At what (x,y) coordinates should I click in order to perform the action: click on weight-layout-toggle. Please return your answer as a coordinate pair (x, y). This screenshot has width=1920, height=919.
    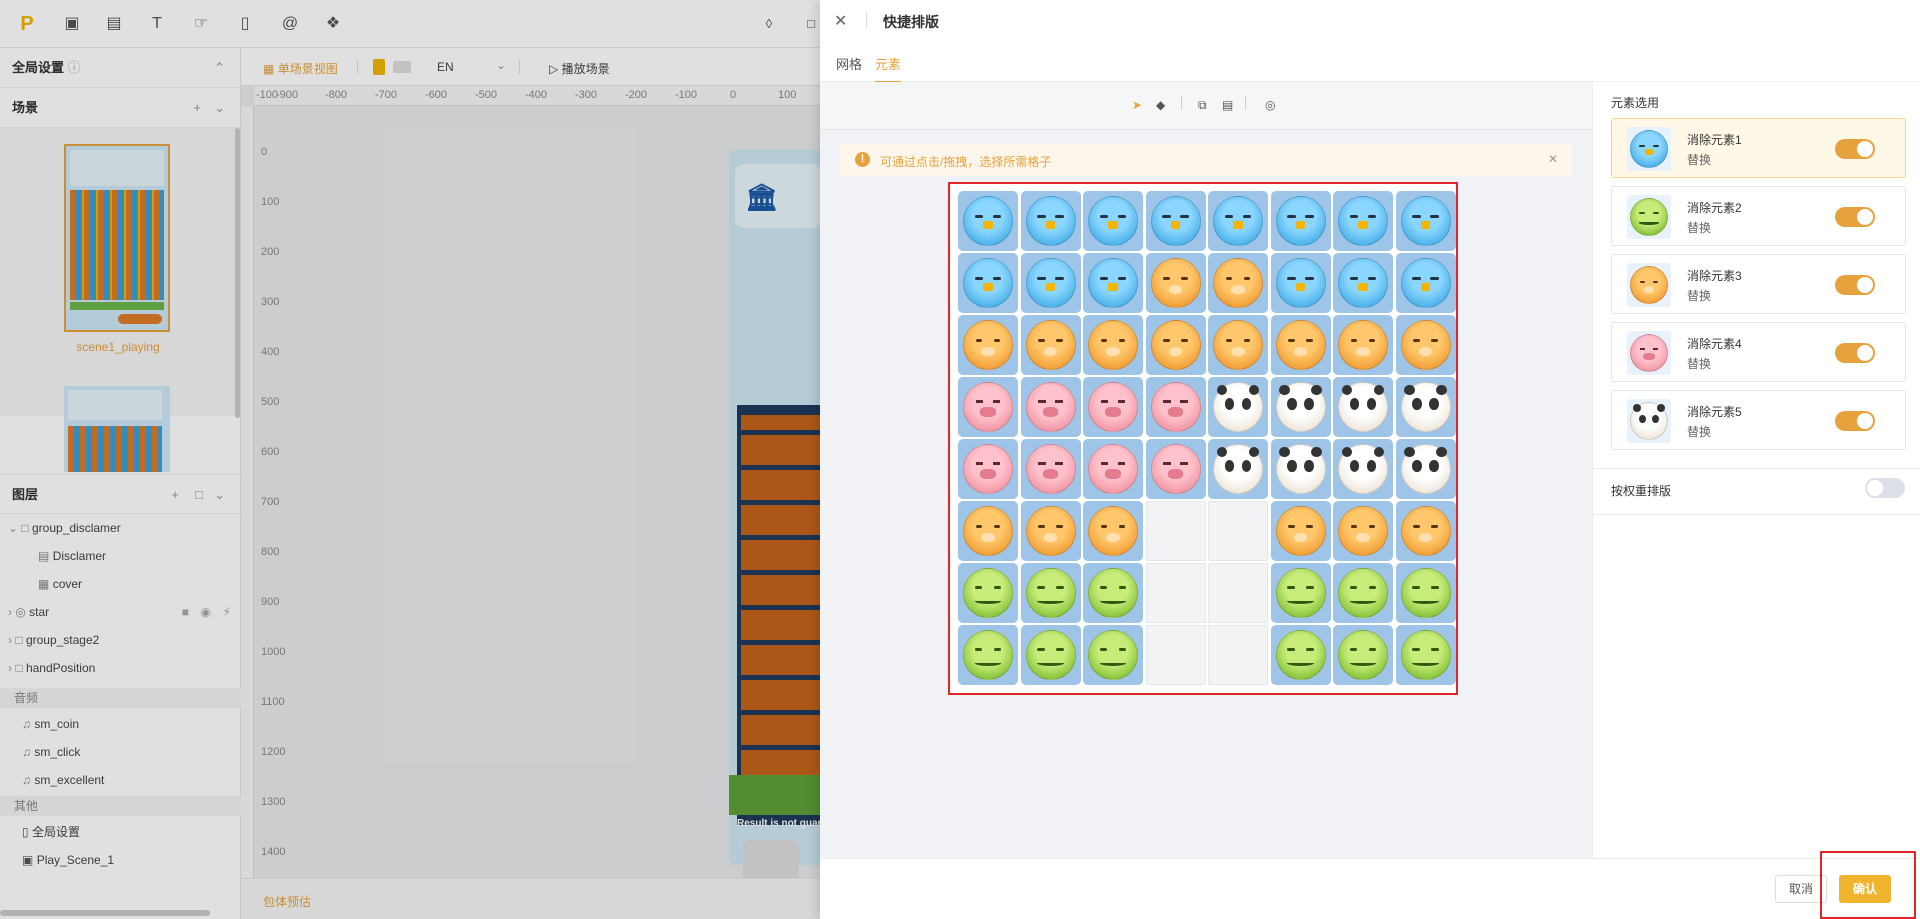
    Looking at the image, I should click on (1885, 488).